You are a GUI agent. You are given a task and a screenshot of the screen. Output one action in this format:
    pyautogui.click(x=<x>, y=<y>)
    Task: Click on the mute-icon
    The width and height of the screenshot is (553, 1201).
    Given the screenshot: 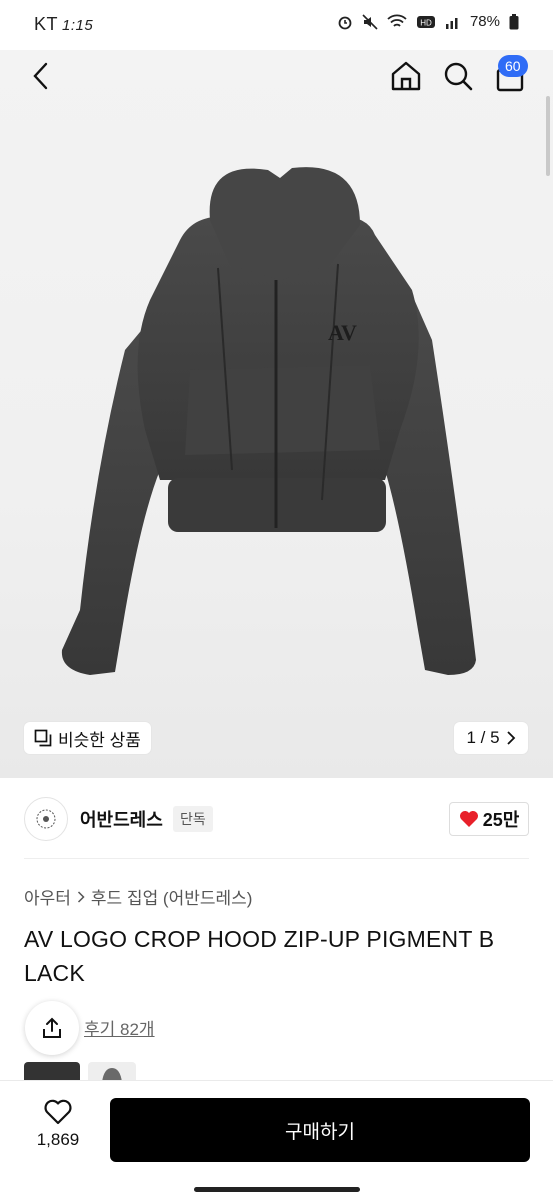 What is the action you would take?
    pyautogui.click(x=370, y=21)
    